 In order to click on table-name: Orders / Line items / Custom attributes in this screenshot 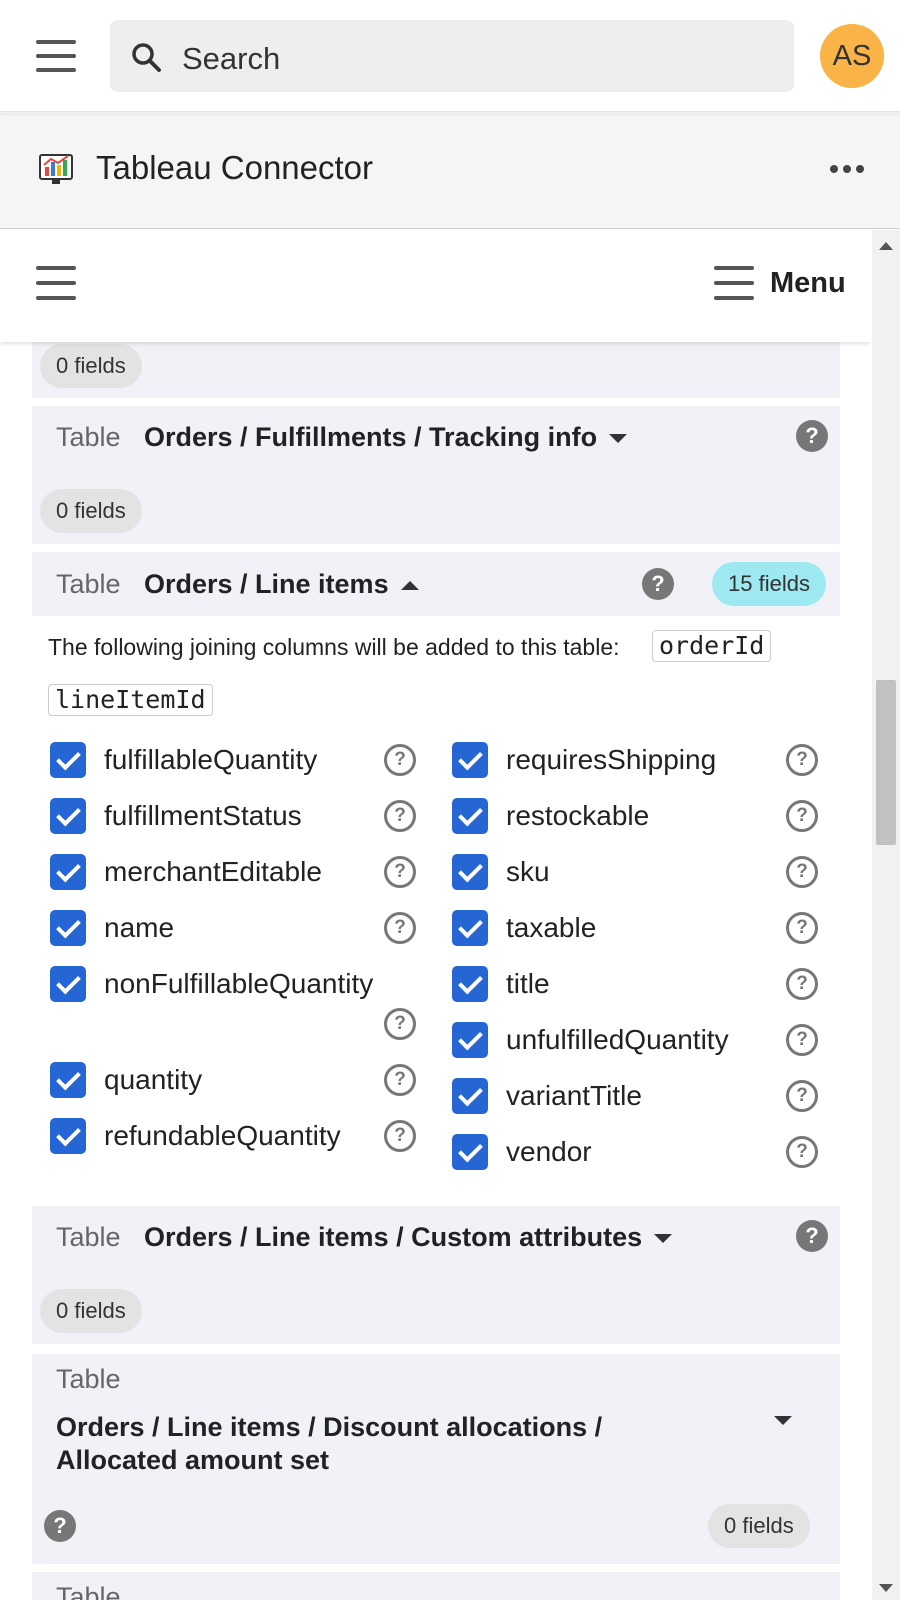, I will do `click(393, 1237)`.